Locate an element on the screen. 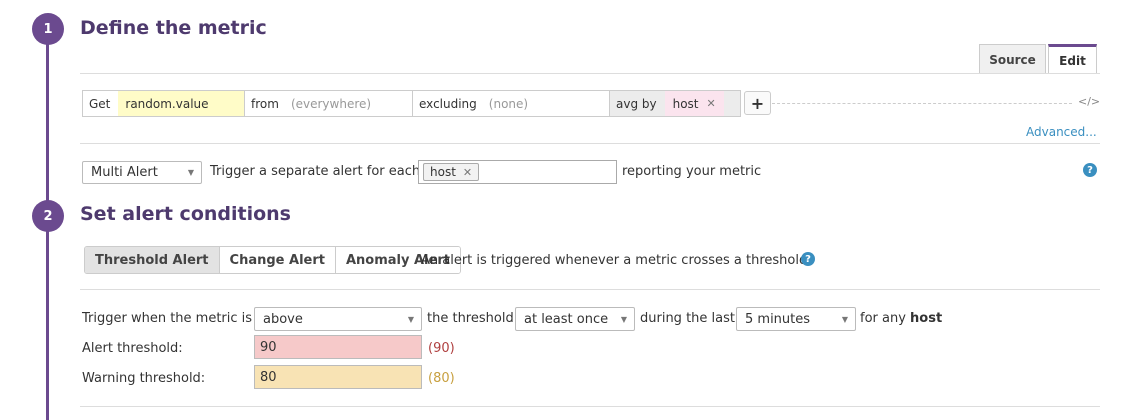 The image size is (1128, 420). time-window-select: 5 minutes ▼ is located at coordinates (796, 319).